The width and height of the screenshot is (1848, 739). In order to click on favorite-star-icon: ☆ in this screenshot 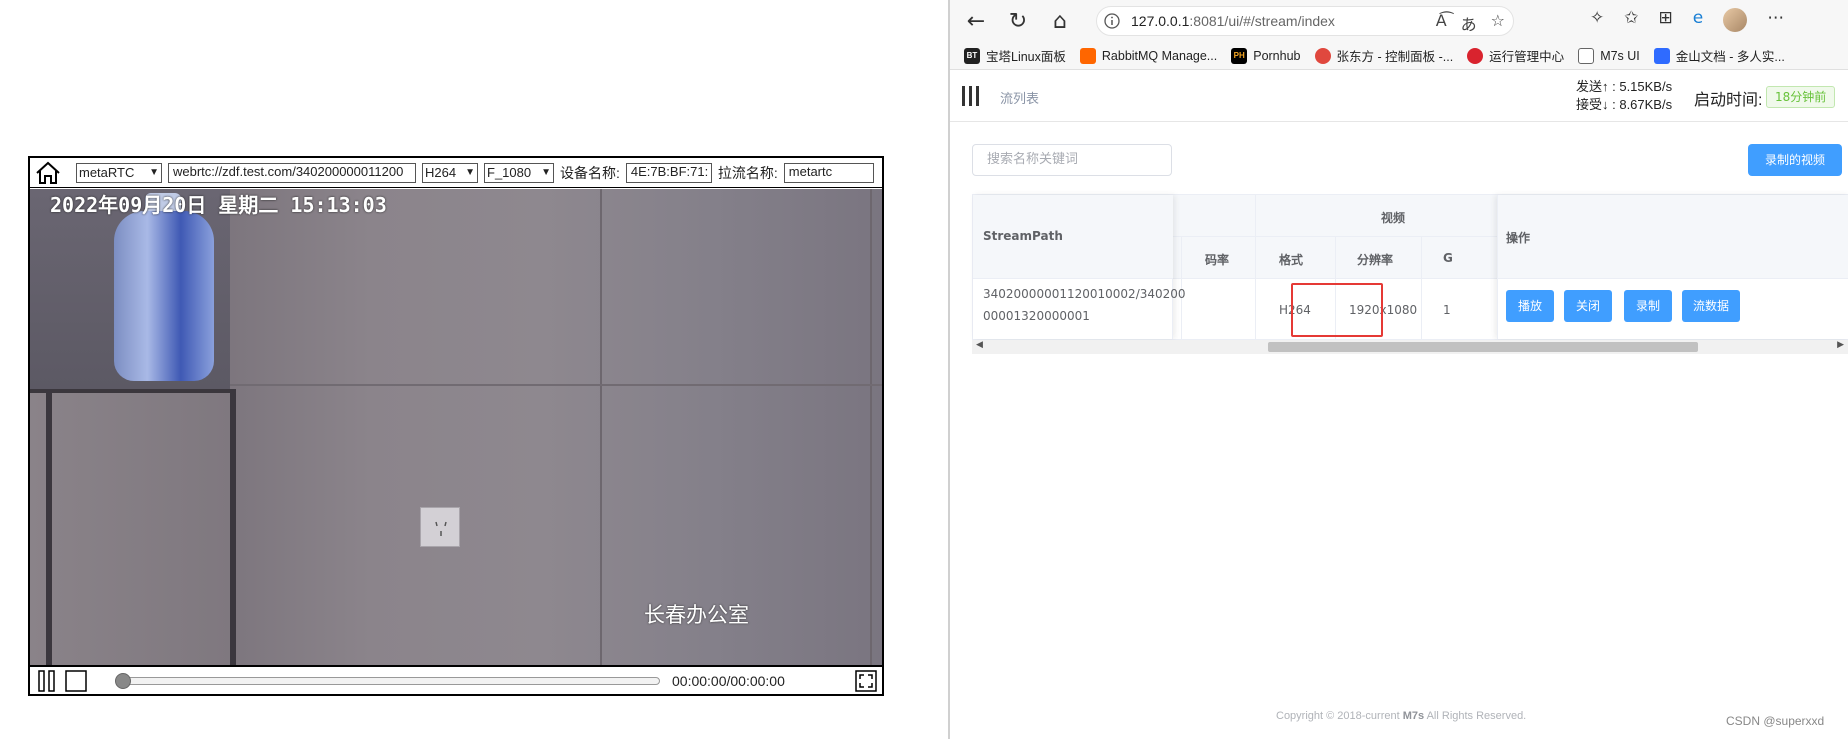, I will do `click(1498, 23)`.